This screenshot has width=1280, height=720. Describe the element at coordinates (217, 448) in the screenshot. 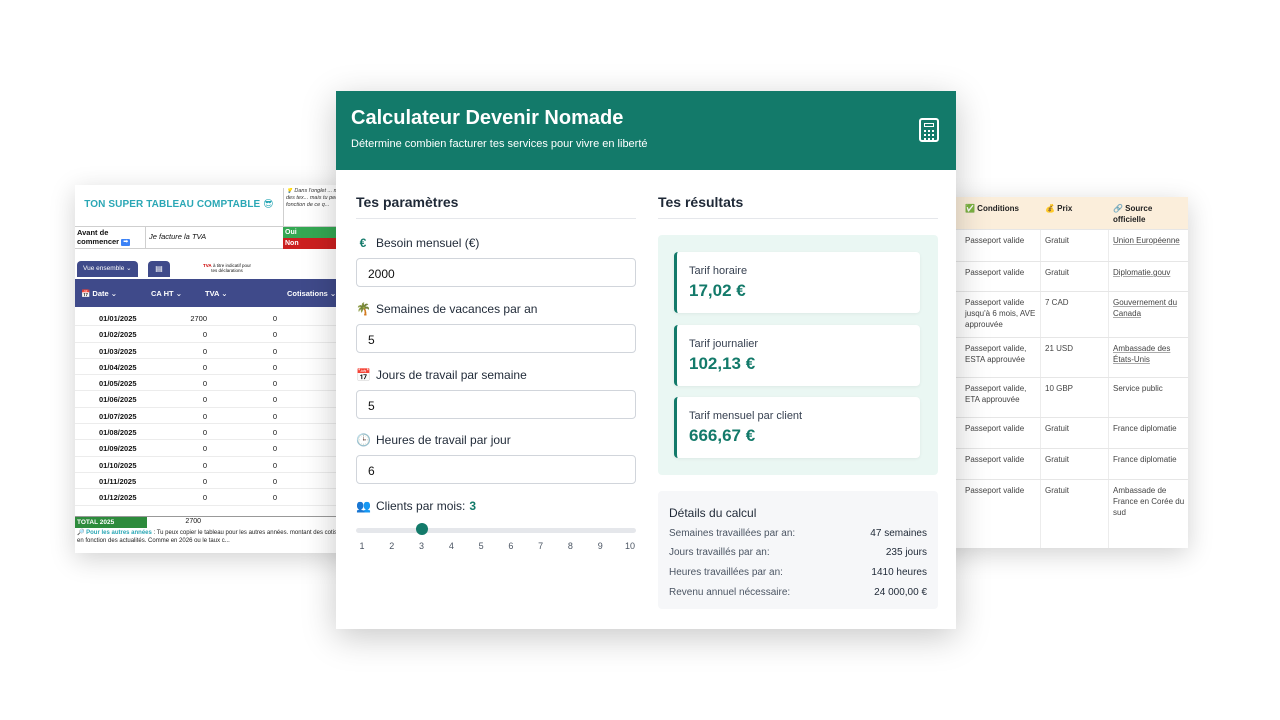

I see `table-row: 01/09/2025000` at that location.